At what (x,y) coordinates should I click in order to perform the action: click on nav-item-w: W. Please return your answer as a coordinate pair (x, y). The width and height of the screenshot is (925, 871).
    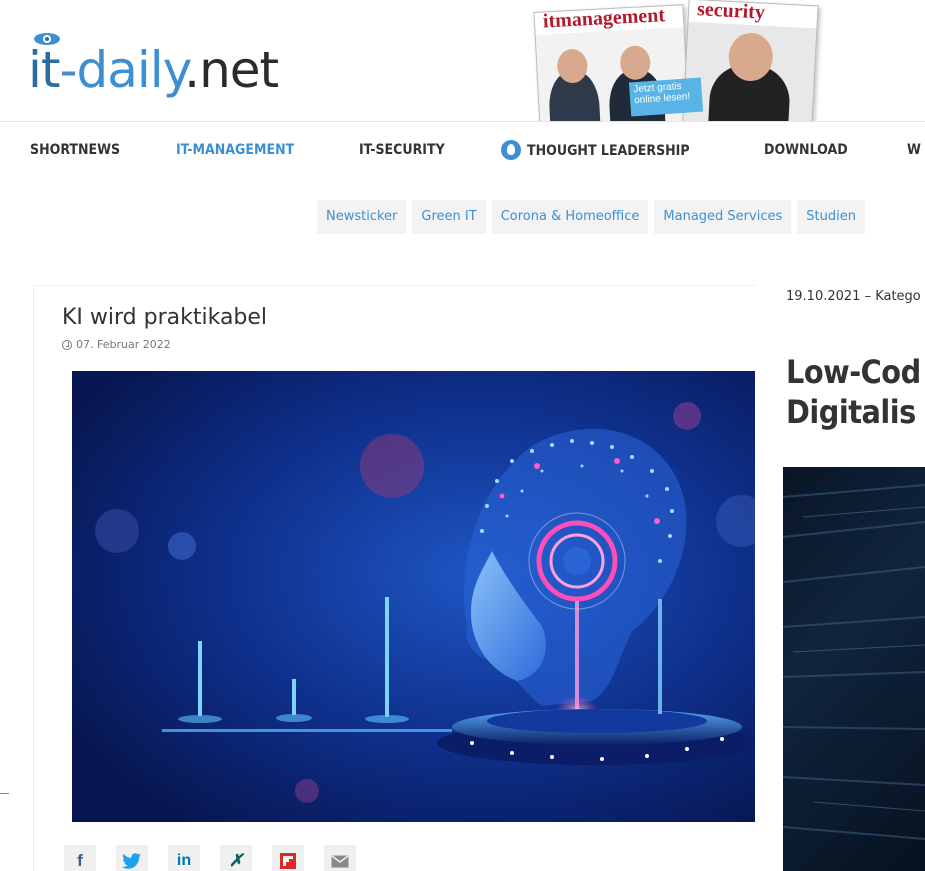
    Looking at the image, I should click on (914, 150).